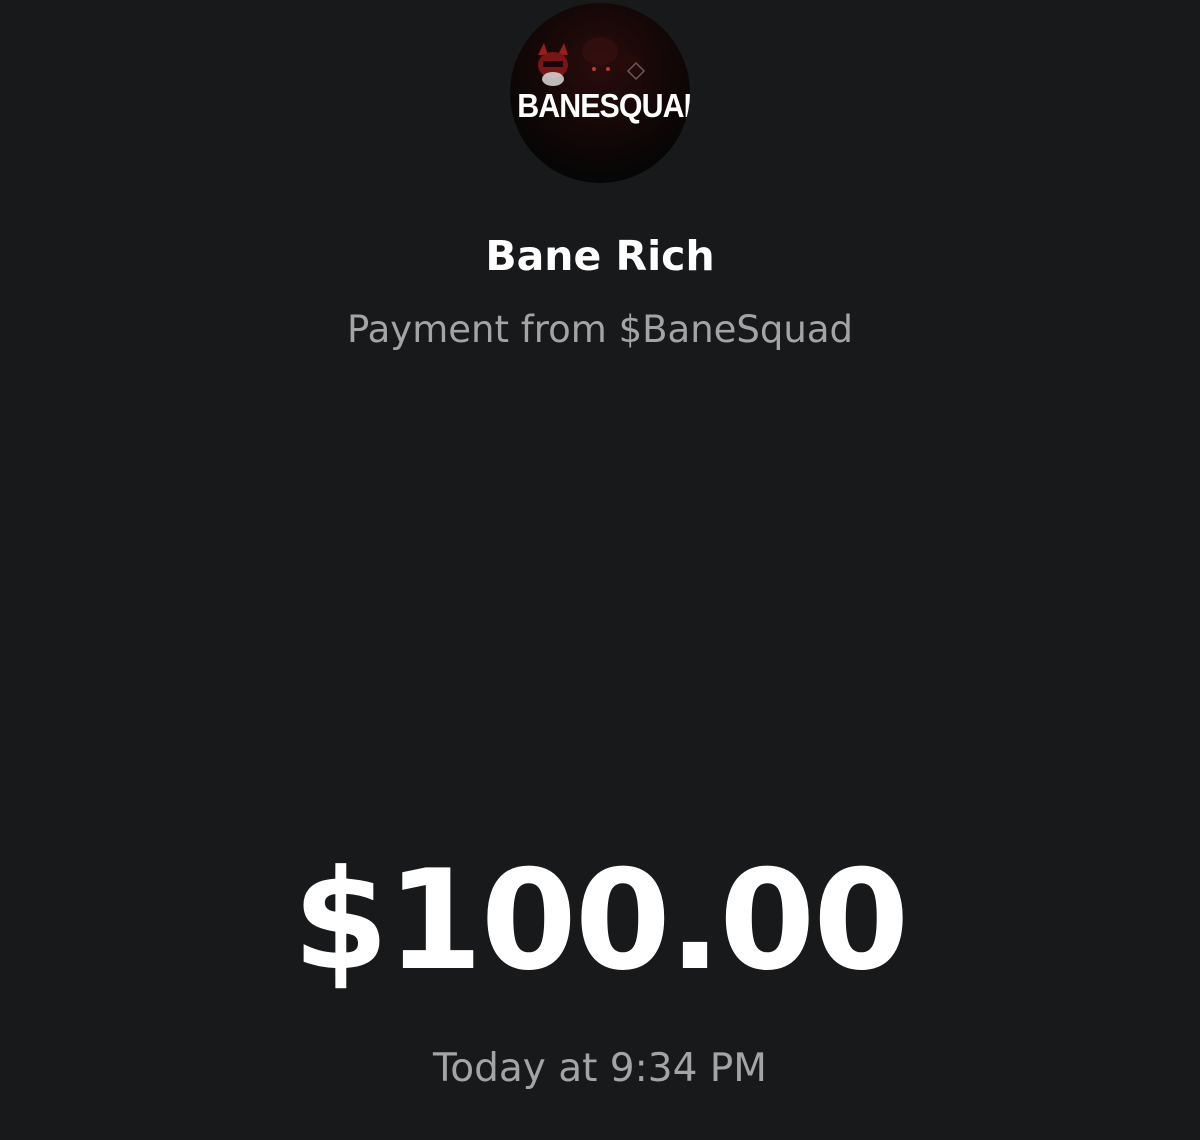  What do you see at coordinates (600, 1068) in the screenshot?
I see `payment-timestamp: Today at 9:34 PM` at bounding box center [600, 1068].